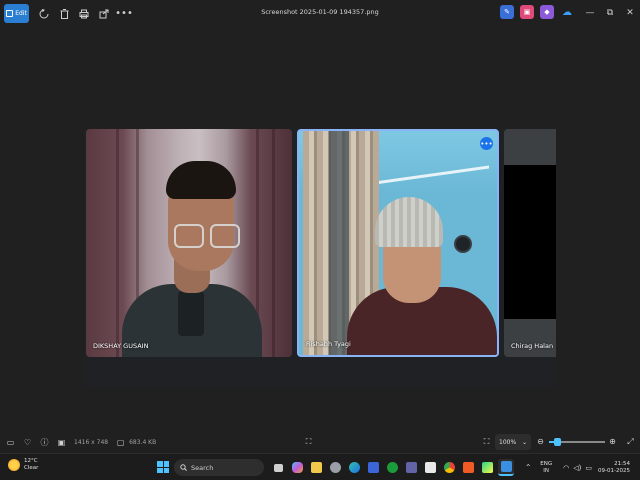 The height and width of the screenshot is (480, 640). I want to click on language-indicator: ENG IN, so click(546, 468).